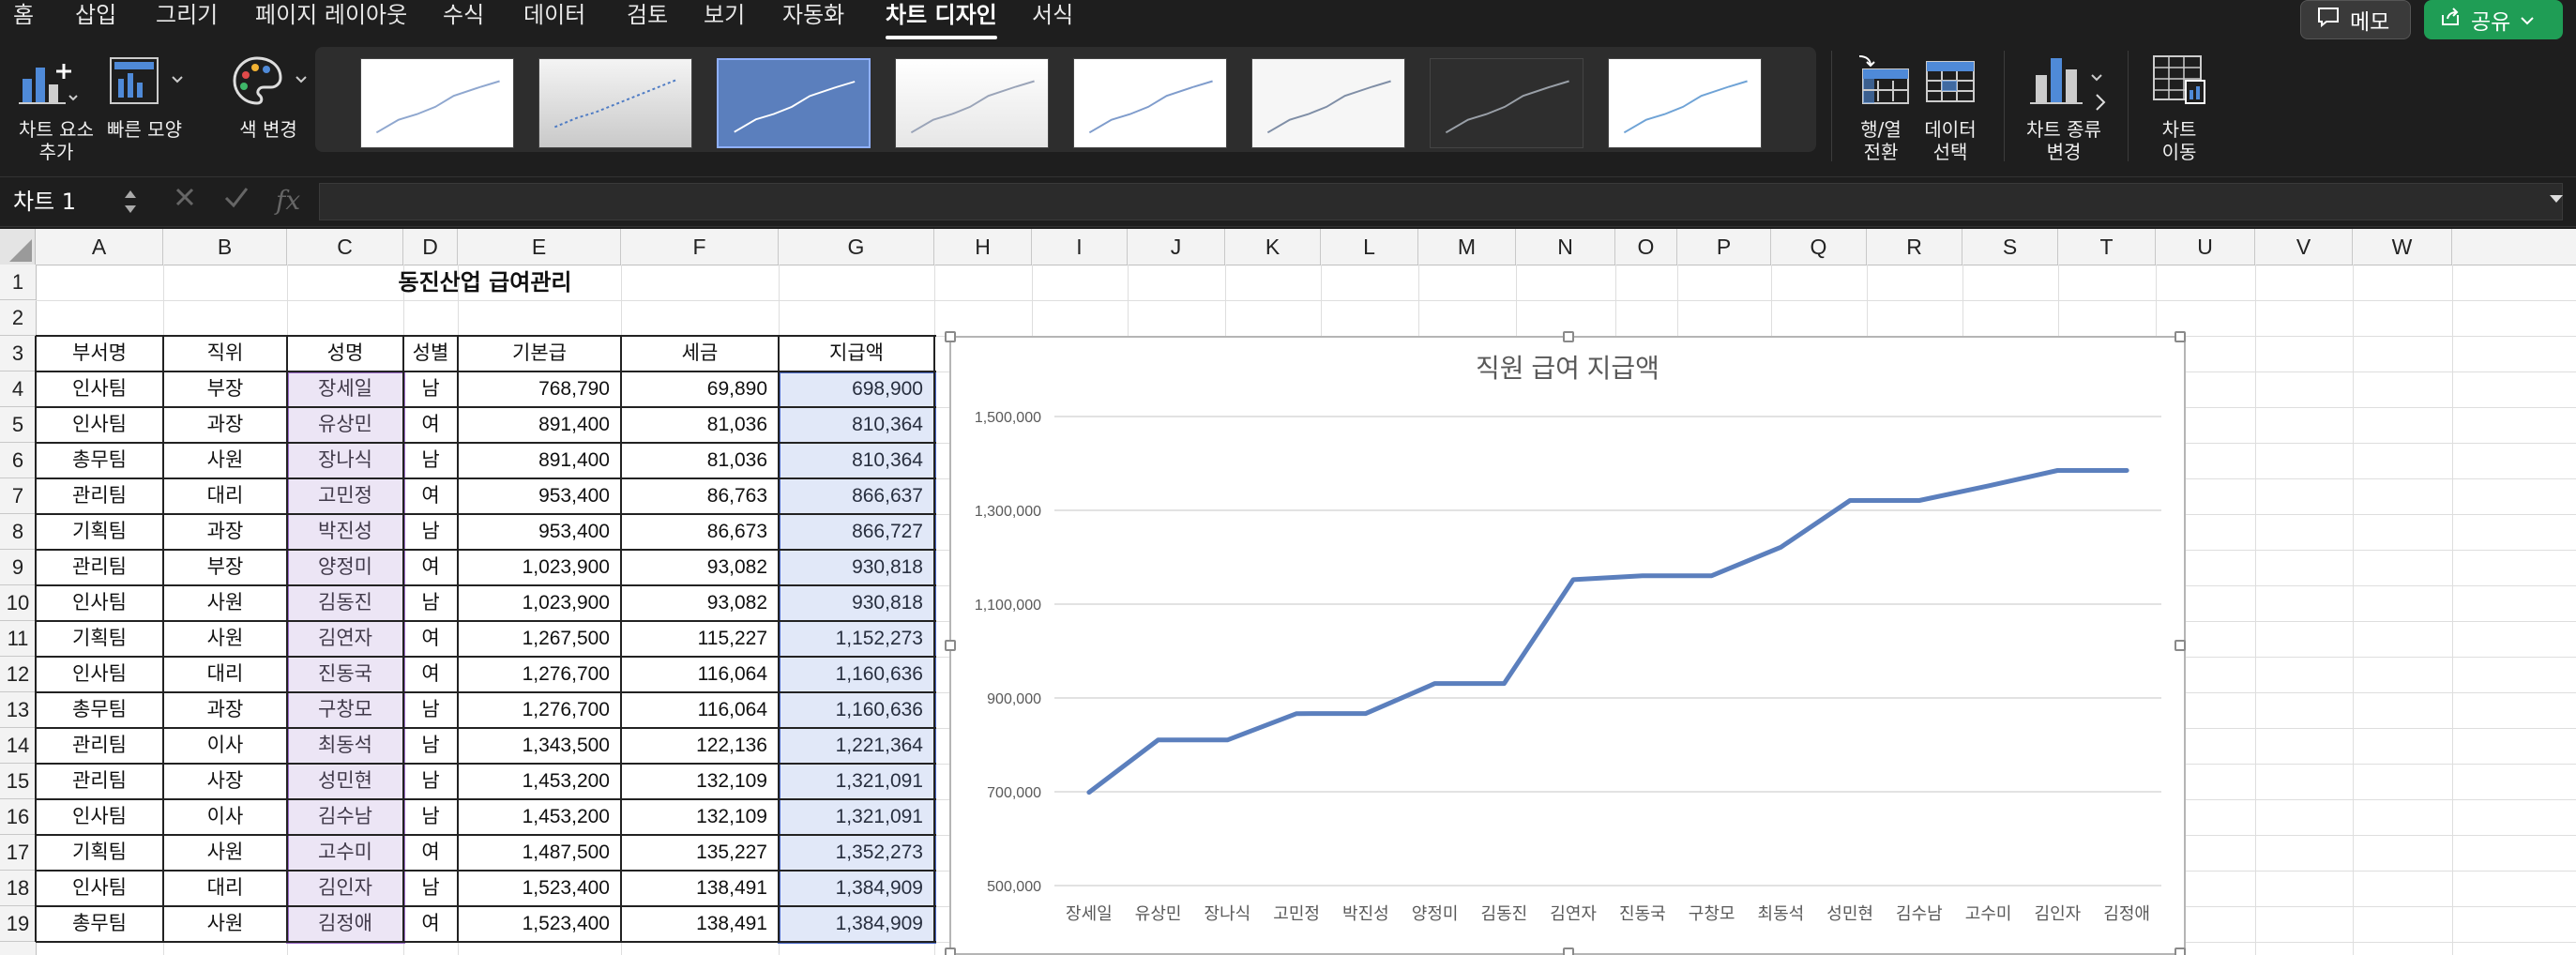 The height and width of the screenshot is (955, 2576). What do you see at coordinates (539, 674) in the screenshot?
I see `table-cell: 1,276,700` at bounding box center [539, 674].